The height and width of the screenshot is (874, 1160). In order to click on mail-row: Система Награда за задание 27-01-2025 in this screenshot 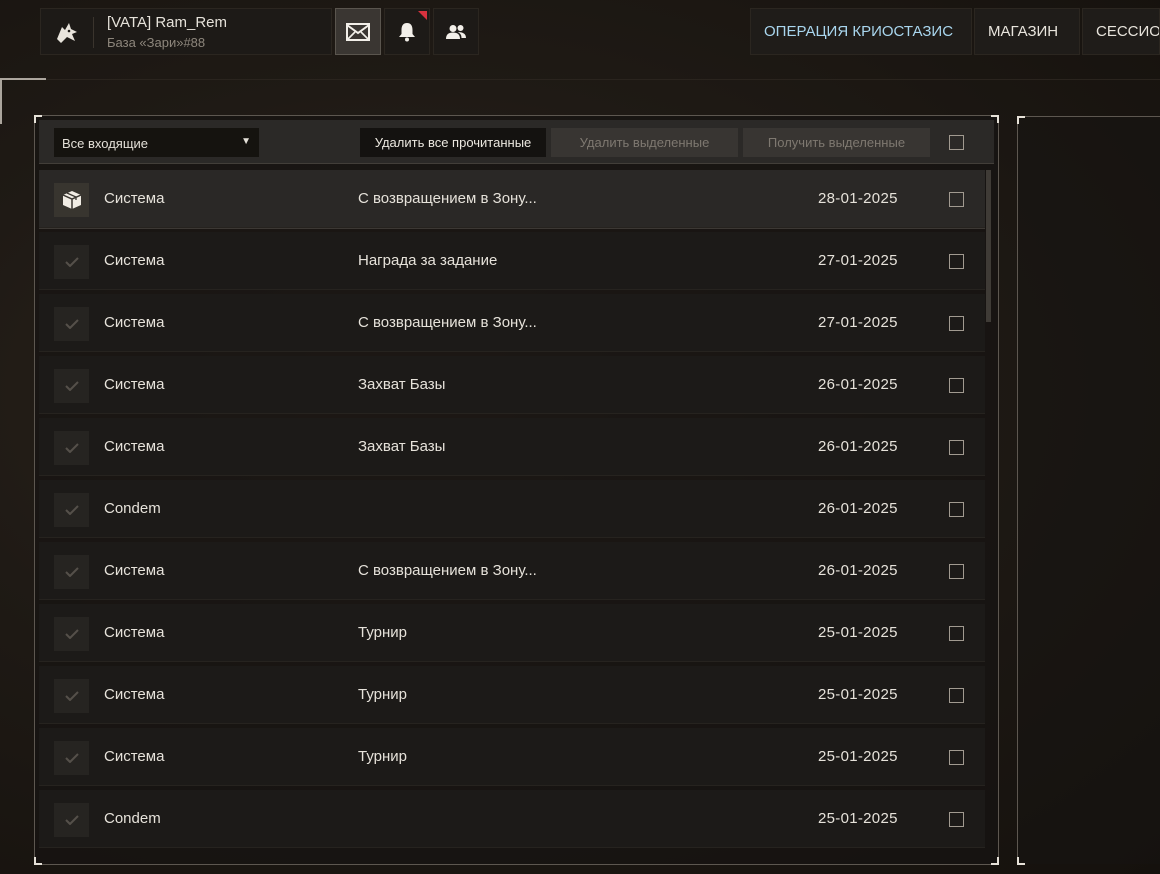, I will do `click(512, 261)`.